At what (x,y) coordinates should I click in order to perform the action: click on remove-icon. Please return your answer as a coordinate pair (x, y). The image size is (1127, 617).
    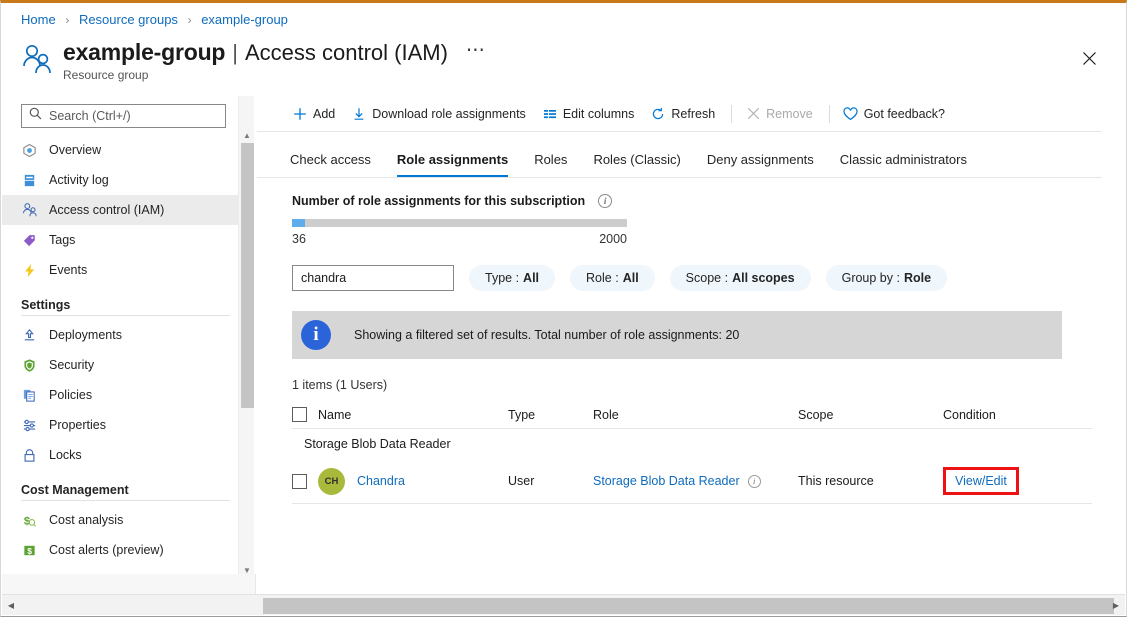
    Looking at the image, I should click on (753, 114).